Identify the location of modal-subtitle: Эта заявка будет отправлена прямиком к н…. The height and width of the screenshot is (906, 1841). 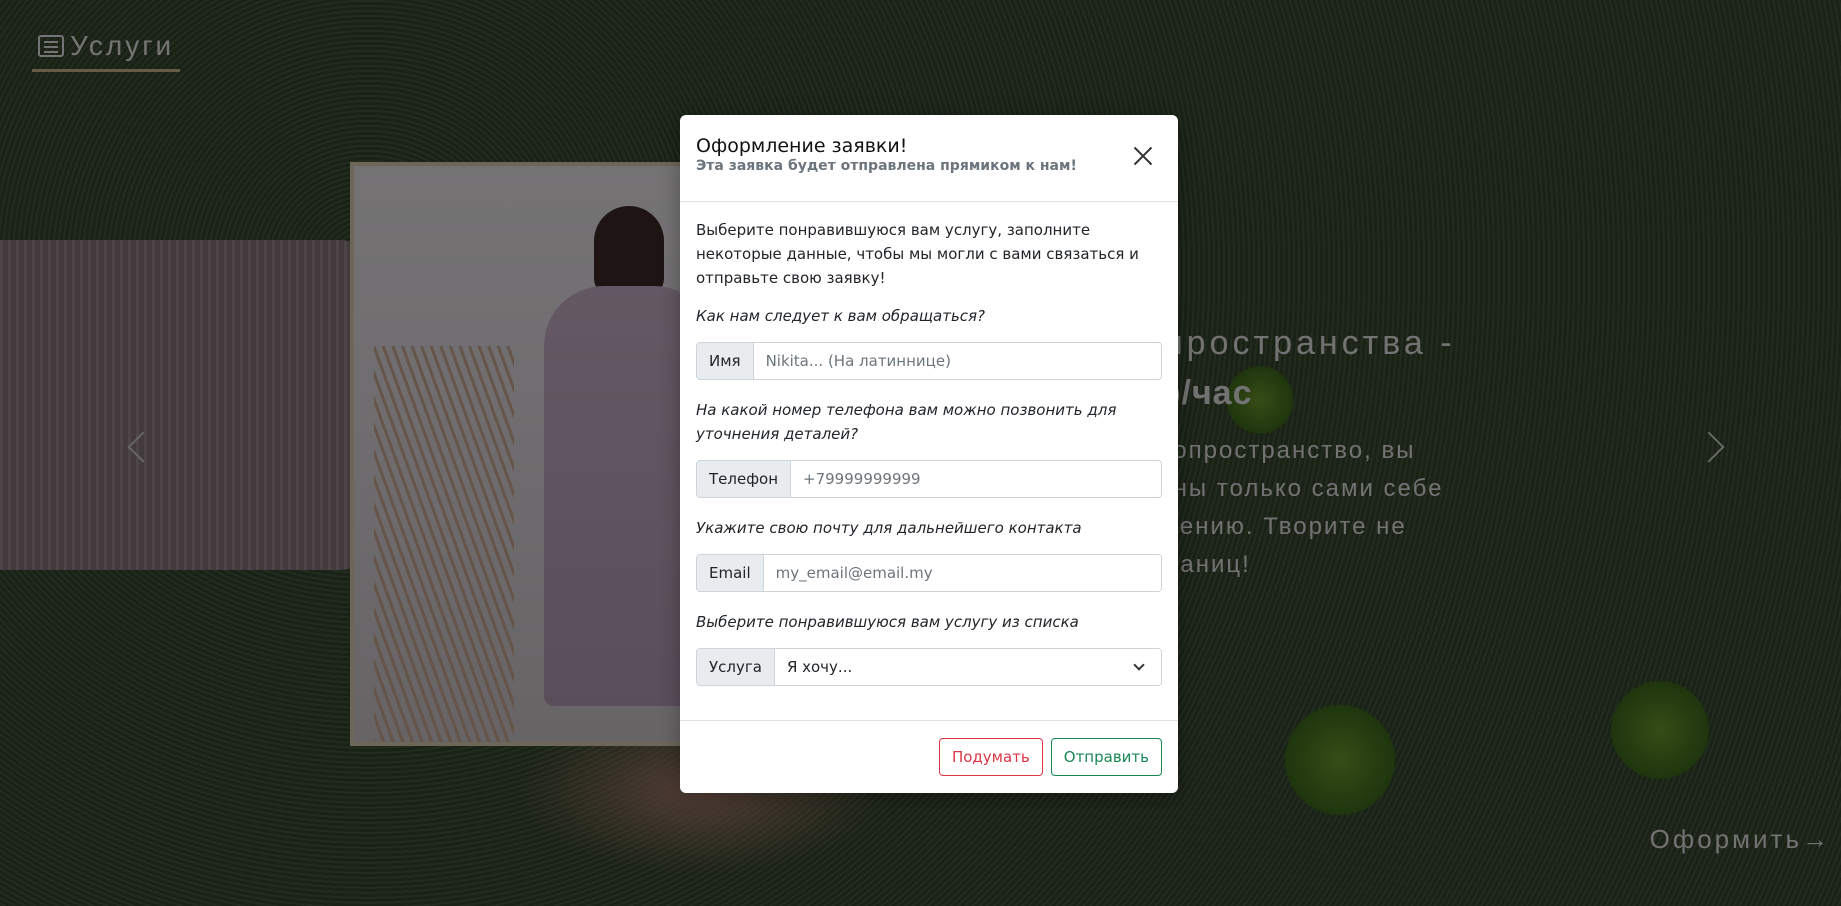
(886, 166).